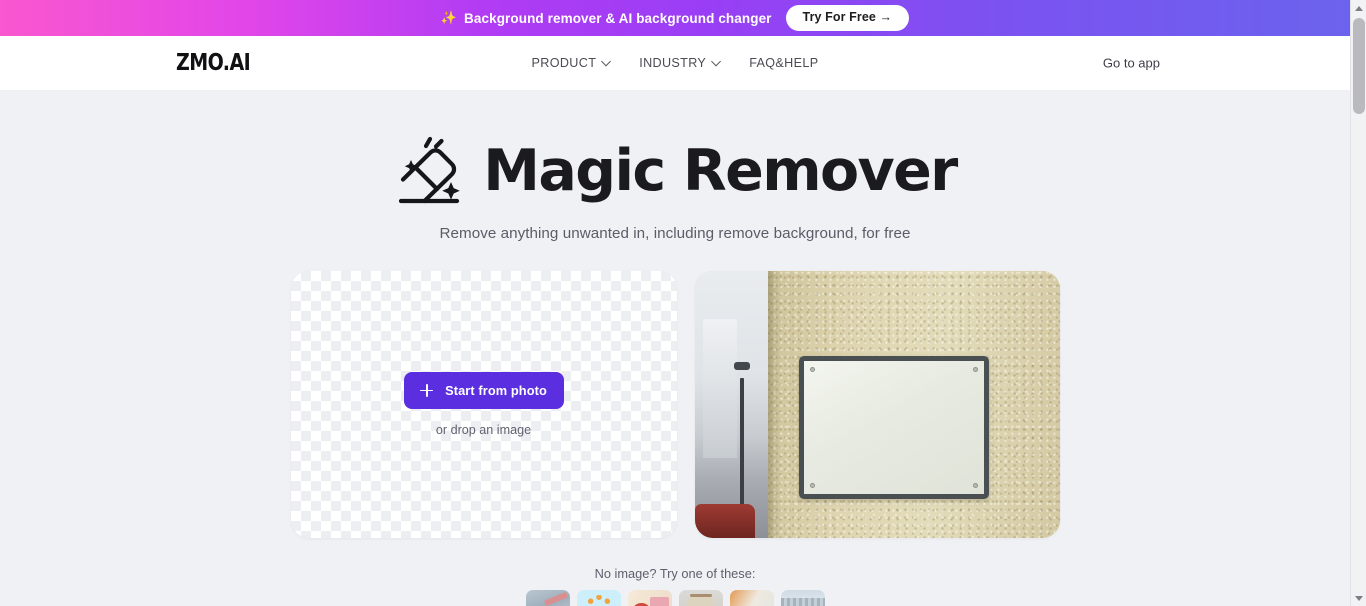 Image resolution: width=1366 pixels, height=606 pixels. I want to click on drop-image-hint: or drop an image, so click(483, 430).